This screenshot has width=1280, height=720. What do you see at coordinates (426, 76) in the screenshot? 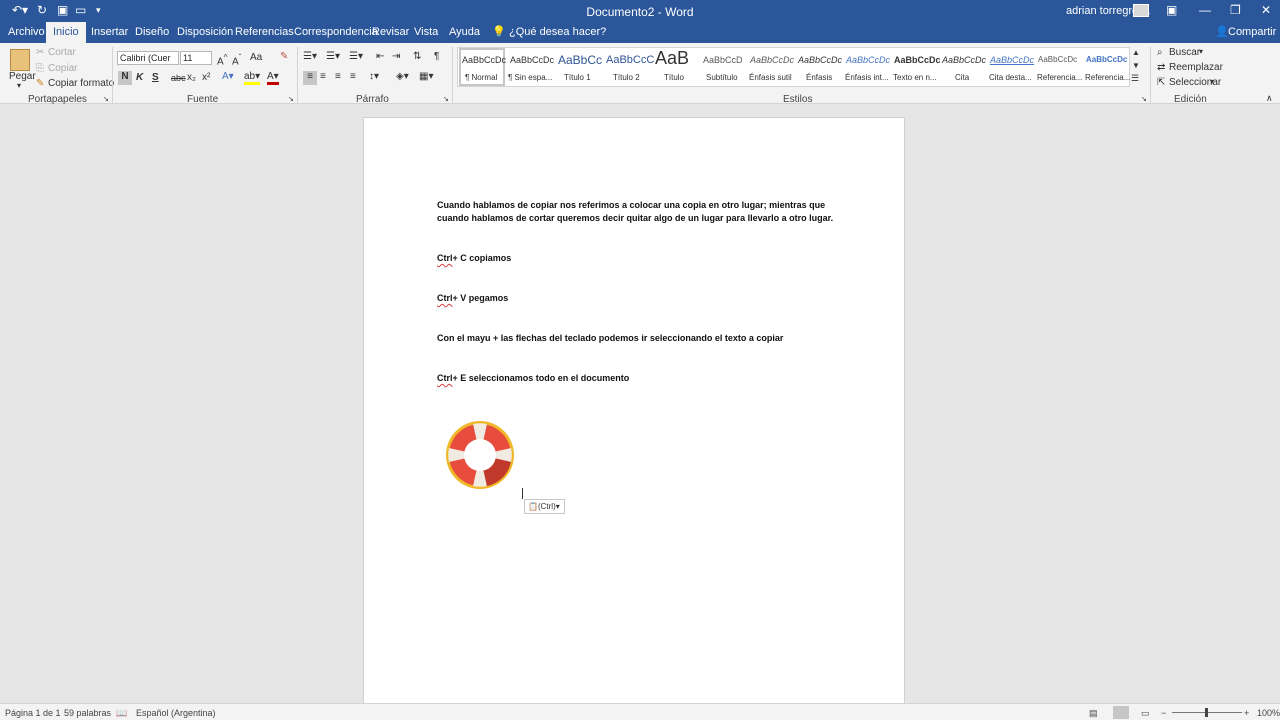
I see `borders-icon: ▦▾` at bounding box center [426, 76].